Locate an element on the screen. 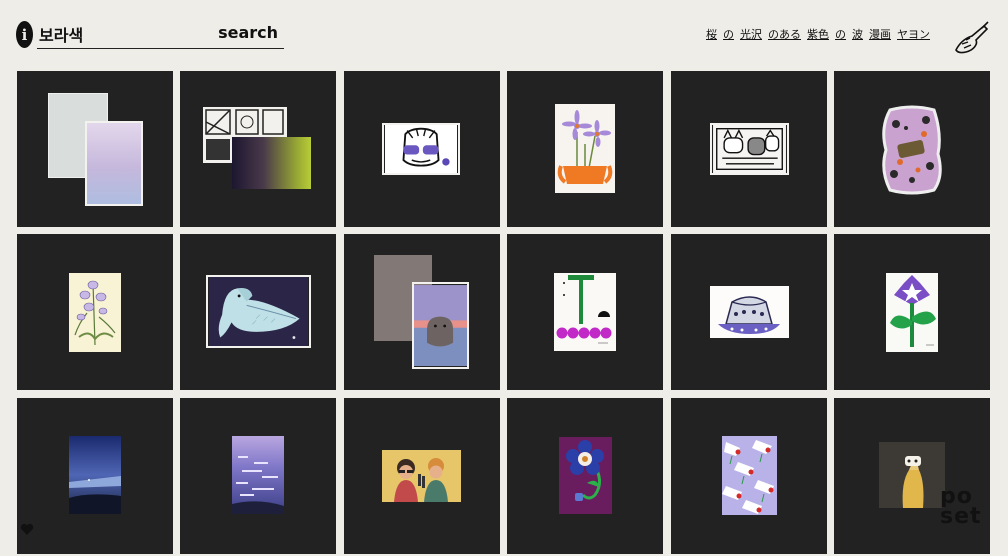 The width and height of the screenshot is (1008, 556). tag-link: のある is located at coordinates (784, 34).